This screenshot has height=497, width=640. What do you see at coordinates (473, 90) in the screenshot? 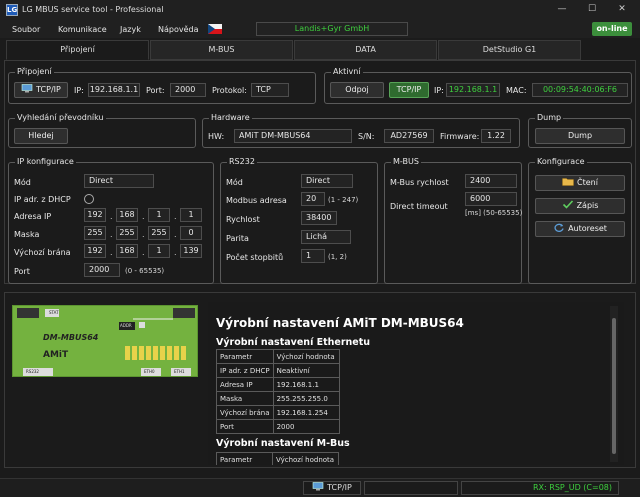
I see `active-ip-field: 192.168.1.1` at bounding box center [473, 90].